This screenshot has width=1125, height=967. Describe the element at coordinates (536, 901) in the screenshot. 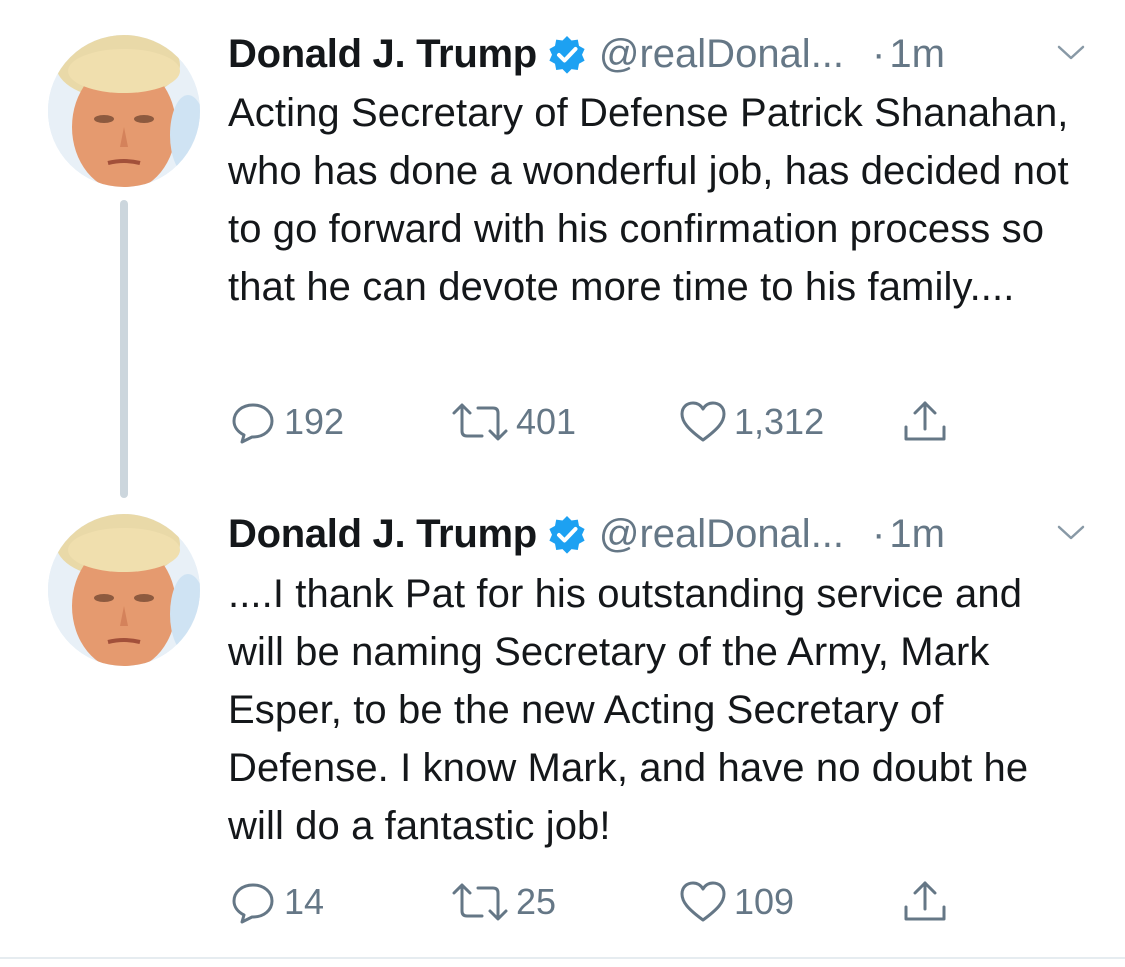

I see `retweet-count: 25` at that location.